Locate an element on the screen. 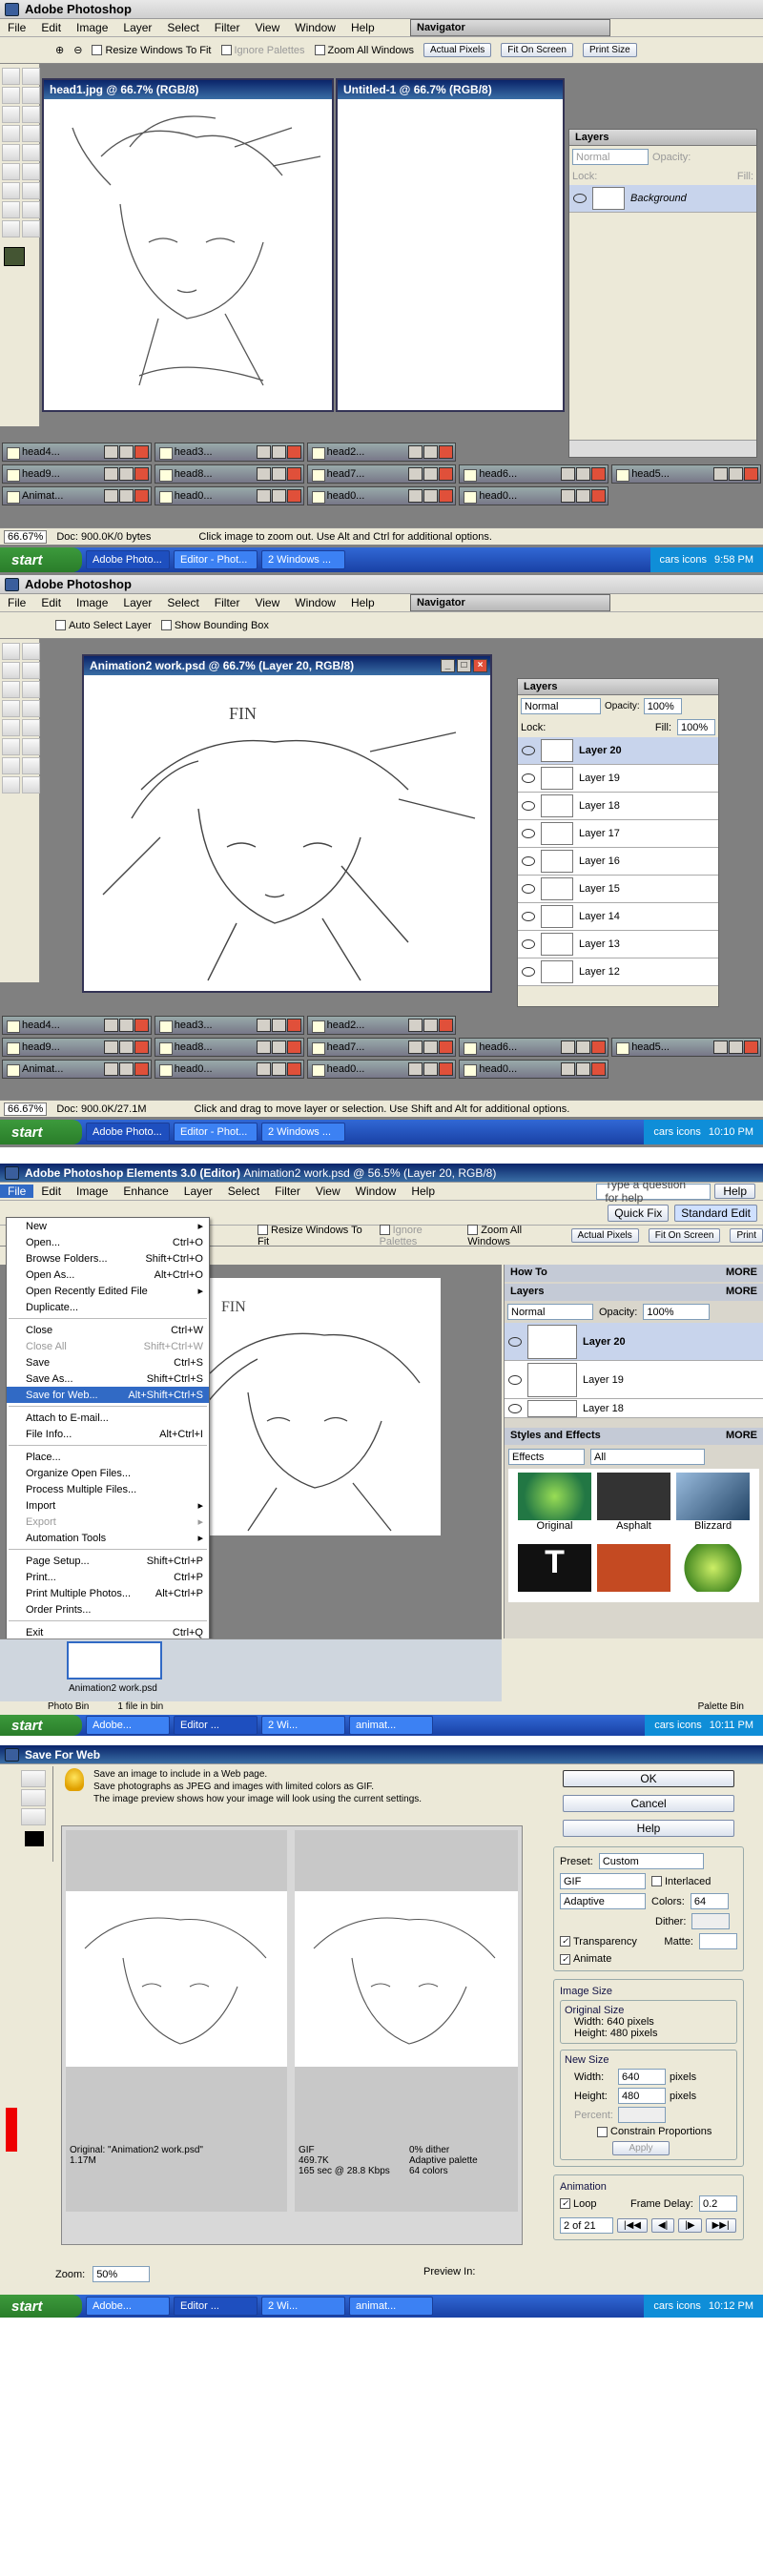  file-menu-item: Browse Folders... Shift+Ctrl+O is located at coordinates (108, 1258).